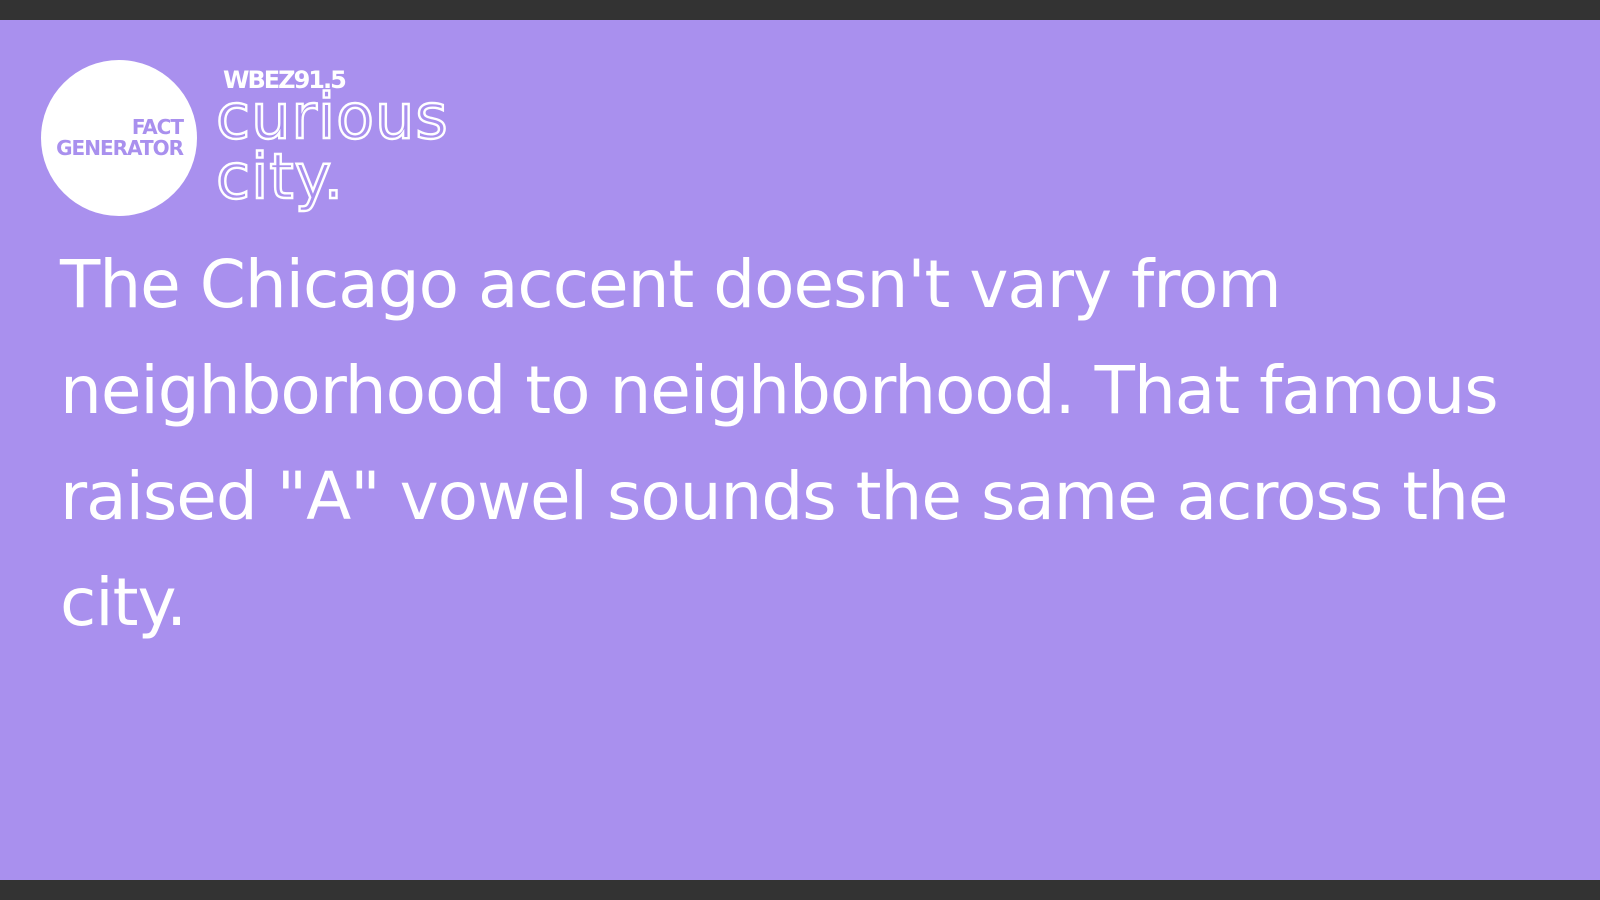 This screenshot has height=900, width=1600. I want to click on curious-city-logo: curious city., so click(332, 146).